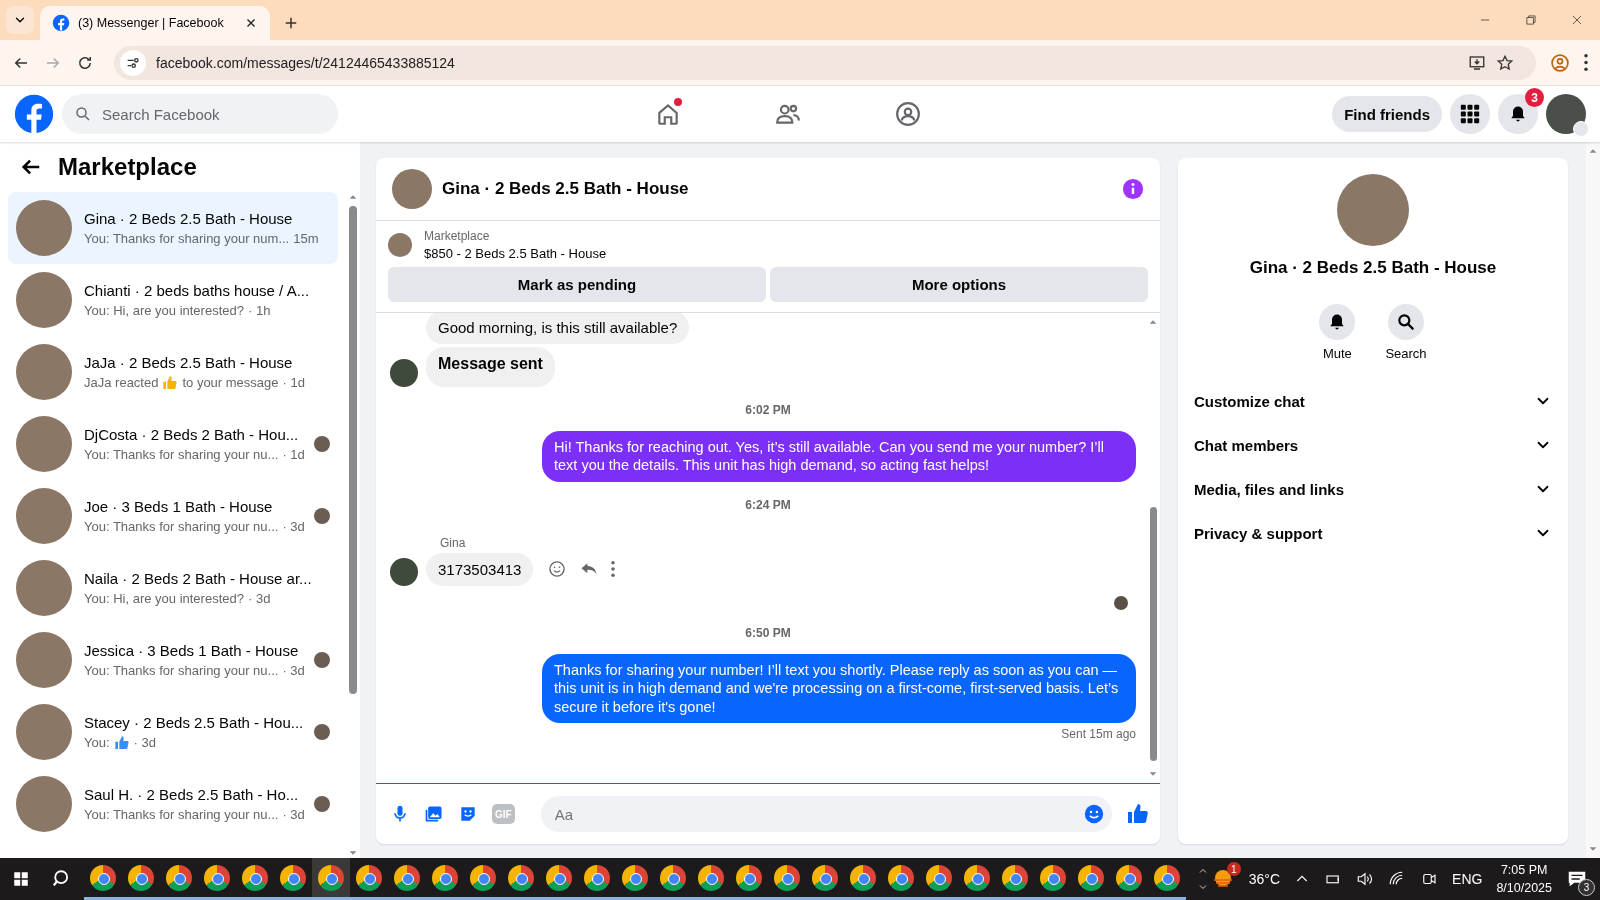 The height and width of the screenshot is (900, 1600). What do you see at coordinates (558, 328) in the screenshot?
I see `message-bubble: Good morning, is this still available?` at bounding box center [558, 328].